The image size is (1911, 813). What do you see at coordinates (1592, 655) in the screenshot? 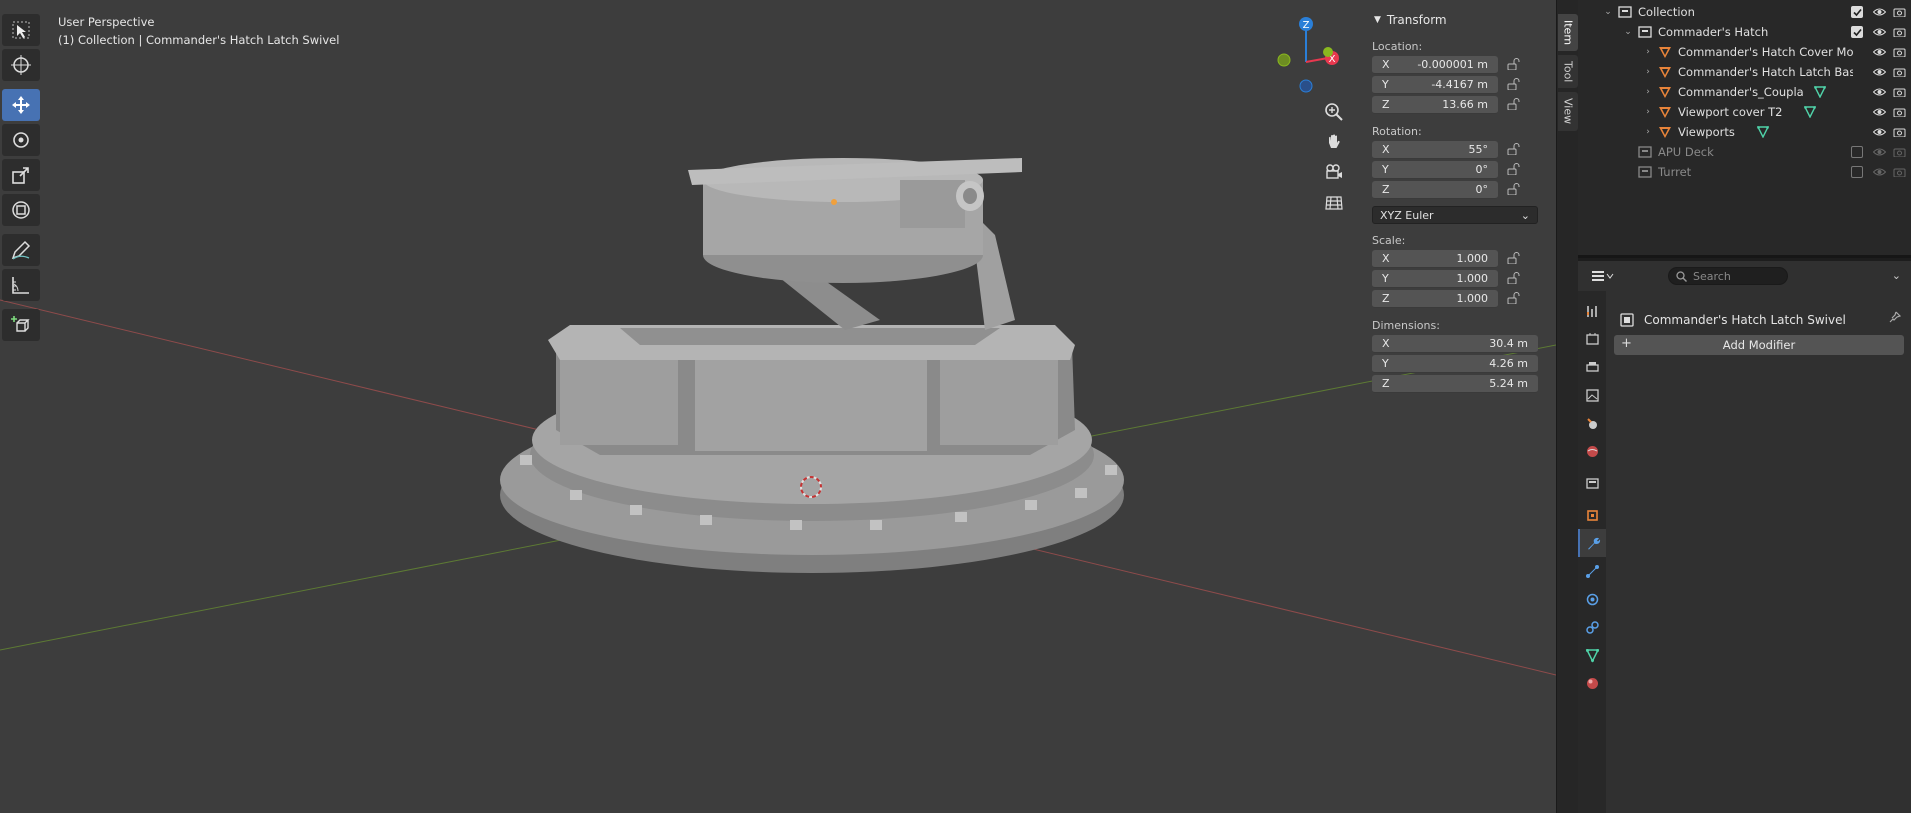
I see `tab-data` at bounding box center [1592, 655].